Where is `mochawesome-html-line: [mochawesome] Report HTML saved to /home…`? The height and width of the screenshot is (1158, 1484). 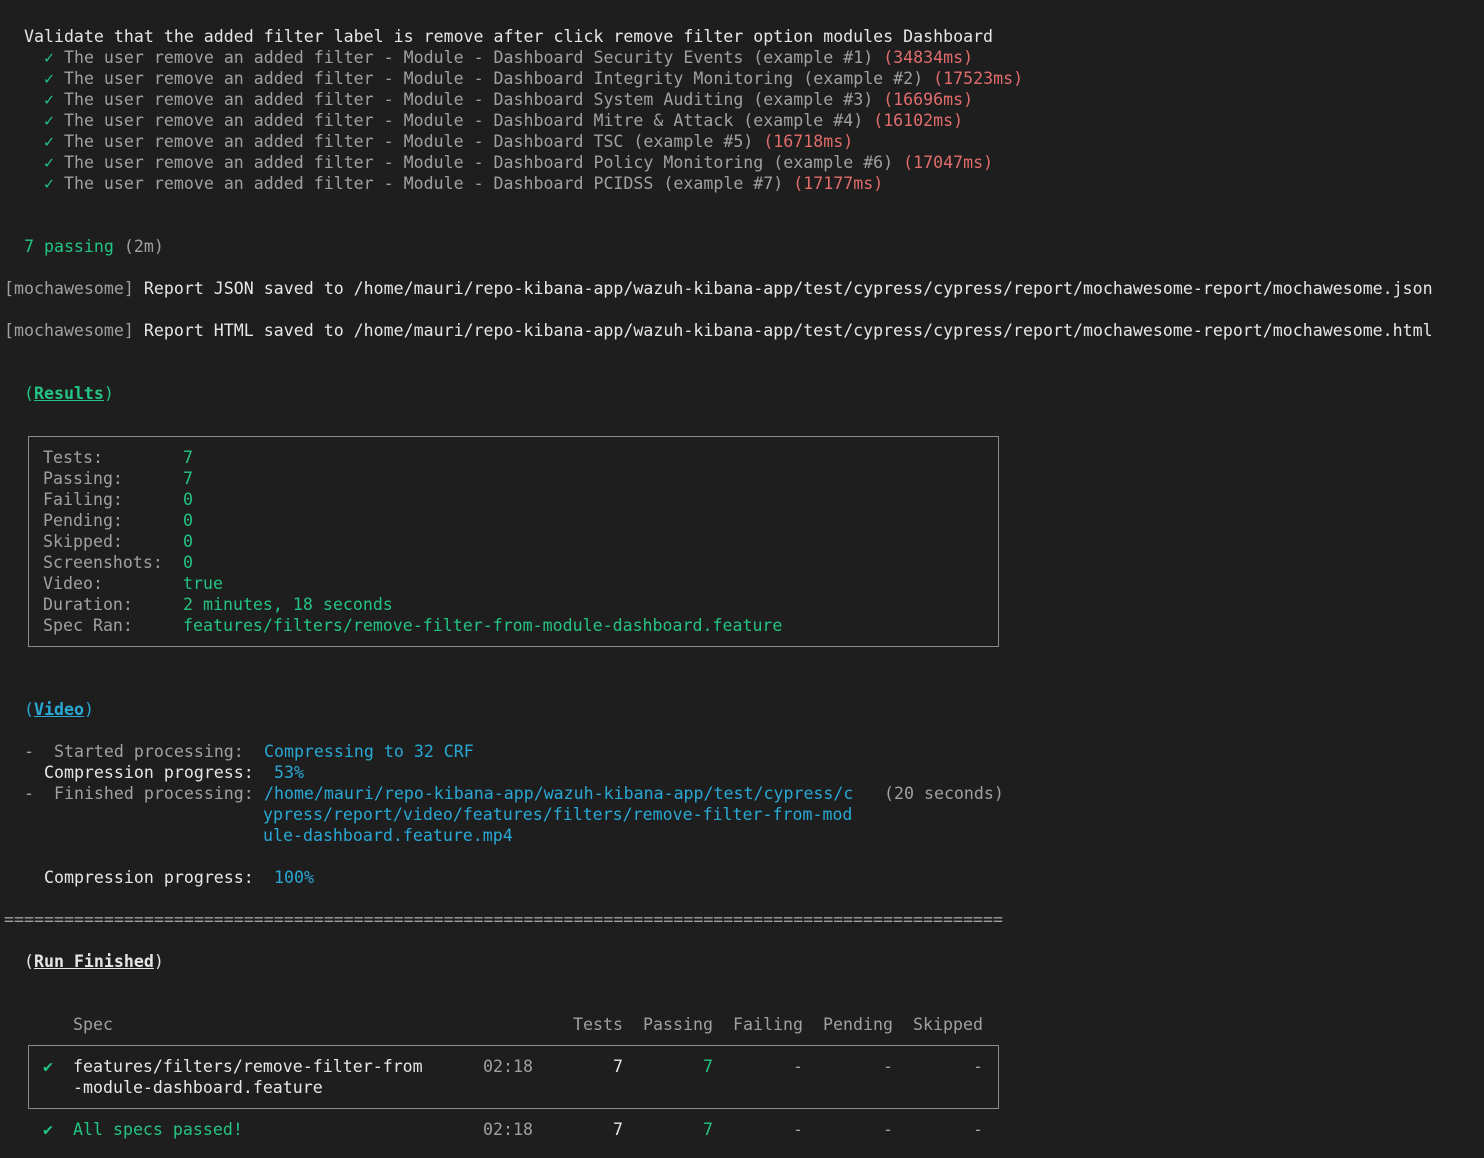 mochawesome-html-line: [mochawesome] Report HTML saved to /home… is located at coordinates (718, 330).